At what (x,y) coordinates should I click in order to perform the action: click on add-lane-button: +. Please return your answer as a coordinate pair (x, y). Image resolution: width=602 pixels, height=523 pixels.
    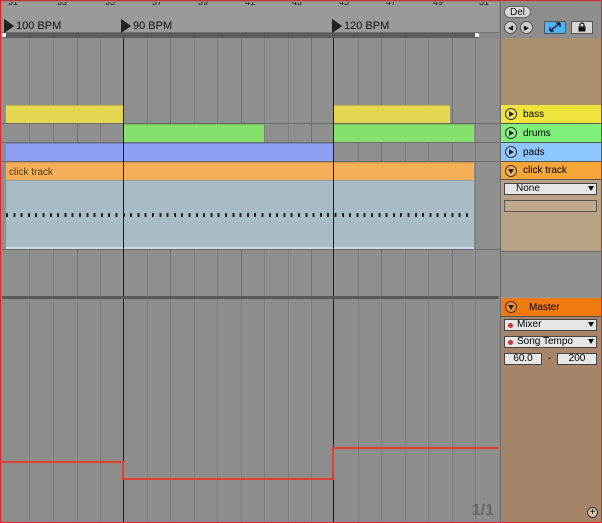
    Looking at the image, I should click on (592, 512).